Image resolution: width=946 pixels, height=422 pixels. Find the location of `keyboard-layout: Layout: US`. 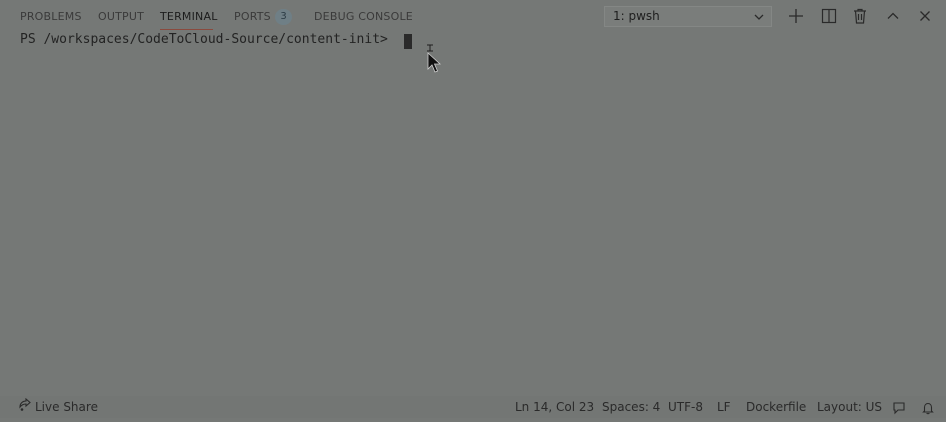

keyboard-layout: Layout: US is located at coordinates (849, 407).